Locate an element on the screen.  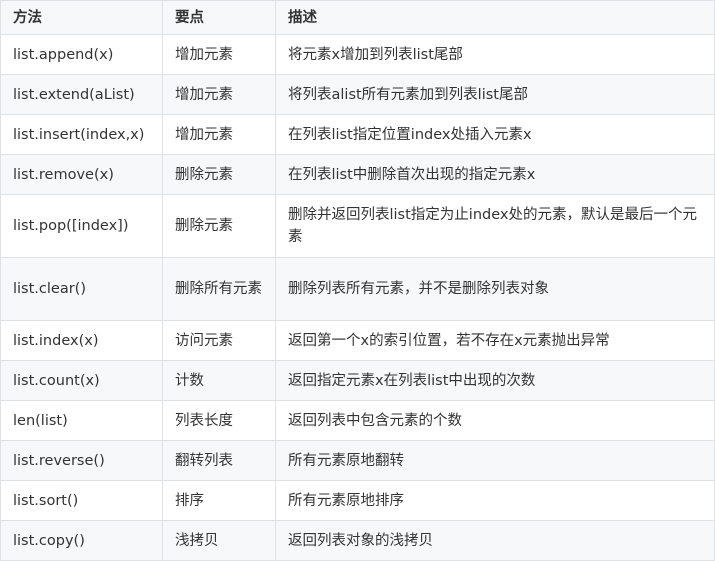
description-cell: 返回第一个x的索引位置，若不存在x元素抛出异常 is located at coordinates (495, 340).